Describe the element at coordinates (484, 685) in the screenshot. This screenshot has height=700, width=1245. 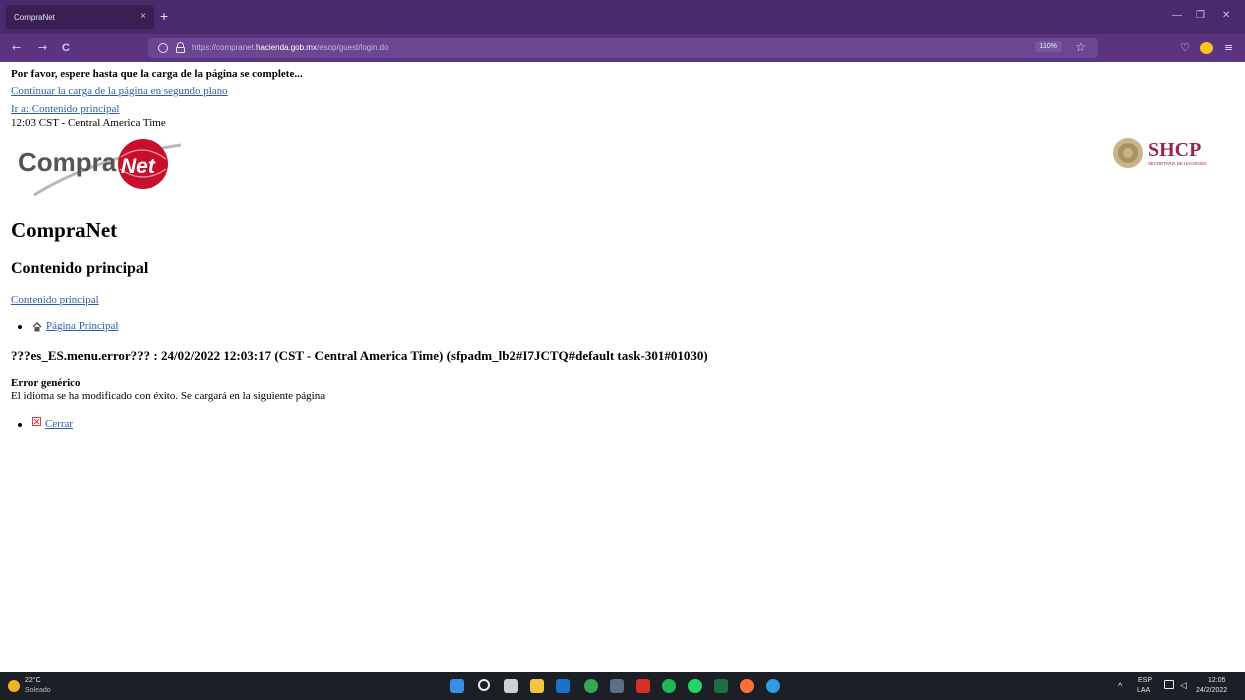
I see `search-icon` at that location.